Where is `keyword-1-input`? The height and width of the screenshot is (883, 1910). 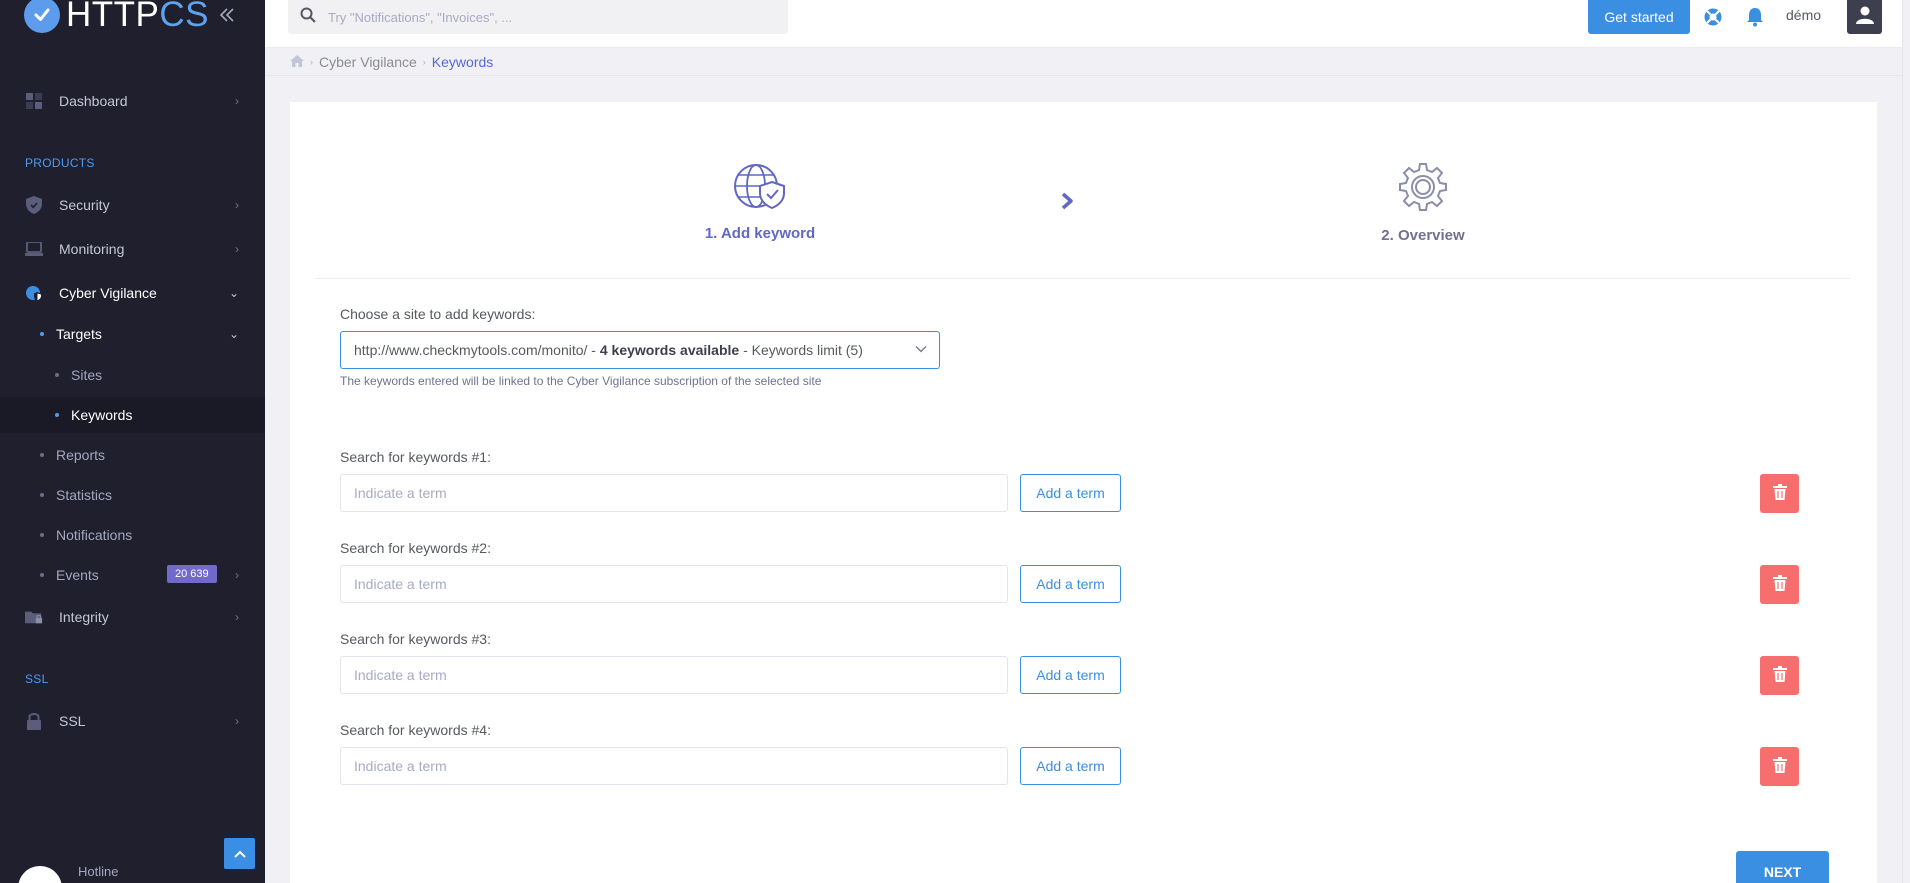 keyword-1-input is located at coordinates (674, 493).